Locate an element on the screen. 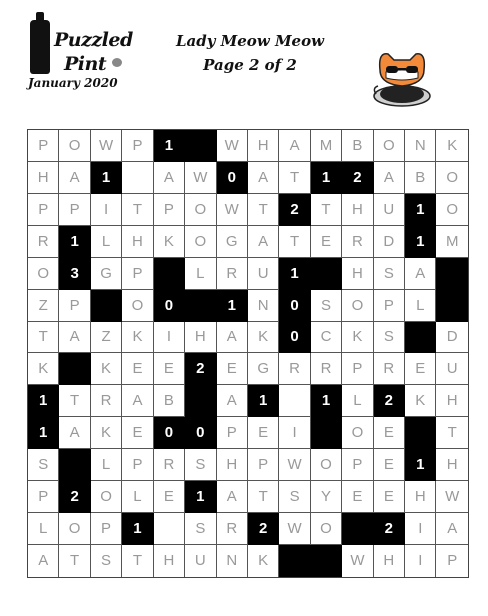 The height and width of the screenshot is (616, 488). cat-icon is located at coordinates (402, 80).